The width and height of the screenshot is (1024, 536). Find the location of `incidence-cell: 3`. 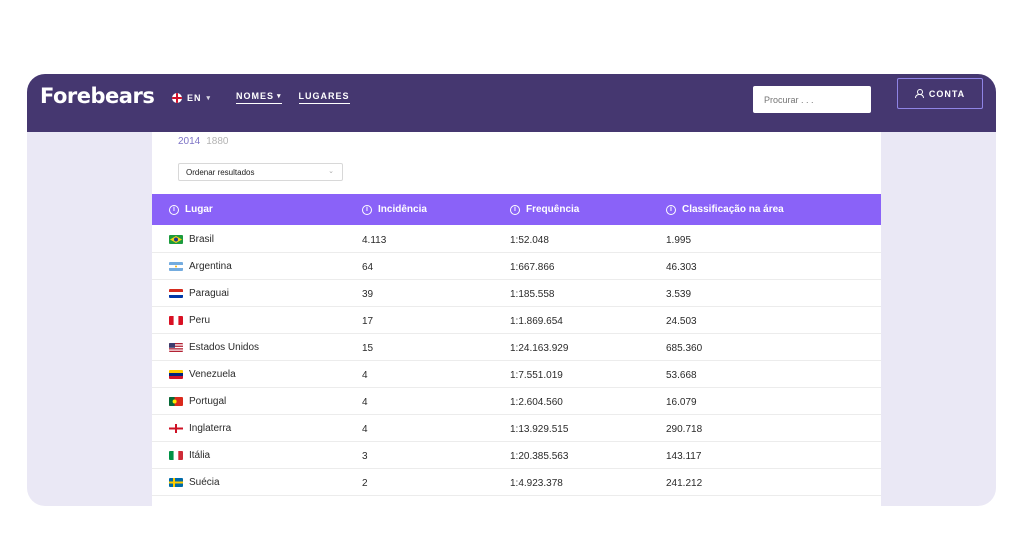

incidence-cell: 3 is located at coordinates (365, 456).